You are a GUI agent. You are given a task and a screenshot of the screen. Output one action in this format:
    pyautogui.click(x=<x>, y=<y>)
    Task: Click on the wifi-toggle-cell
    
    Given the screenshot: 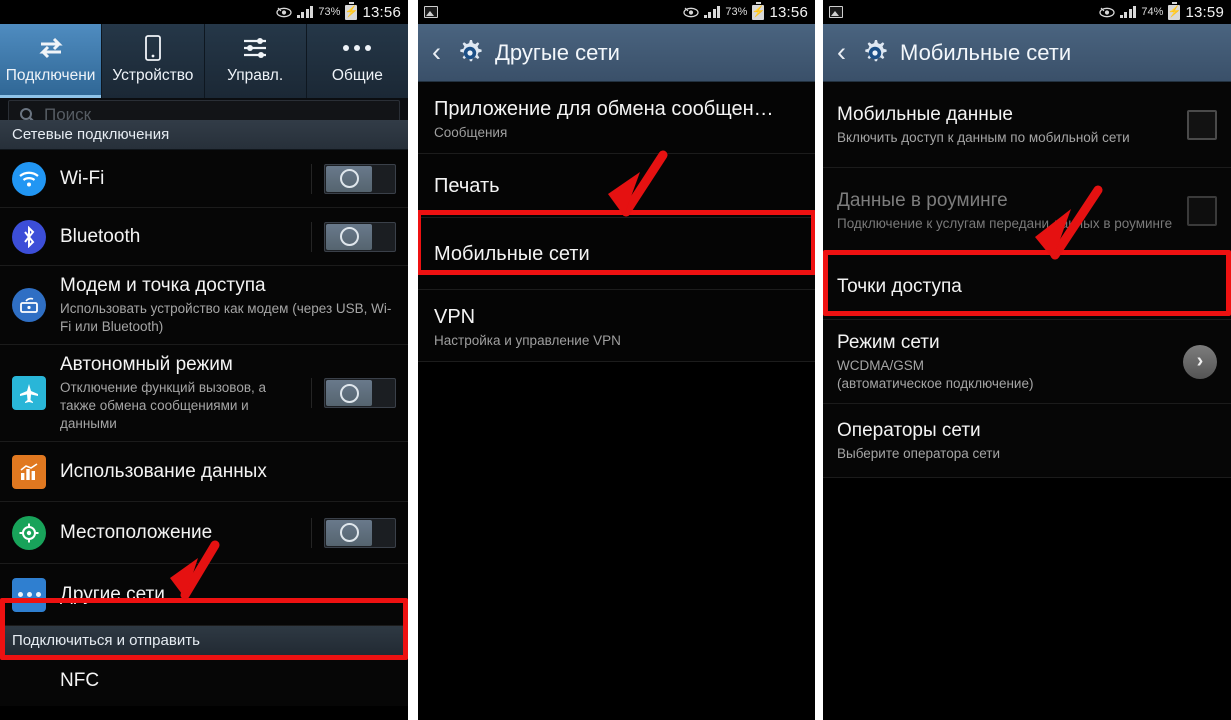 What is the action you would take?
    pyautogui.click(x=353, y=178)
    